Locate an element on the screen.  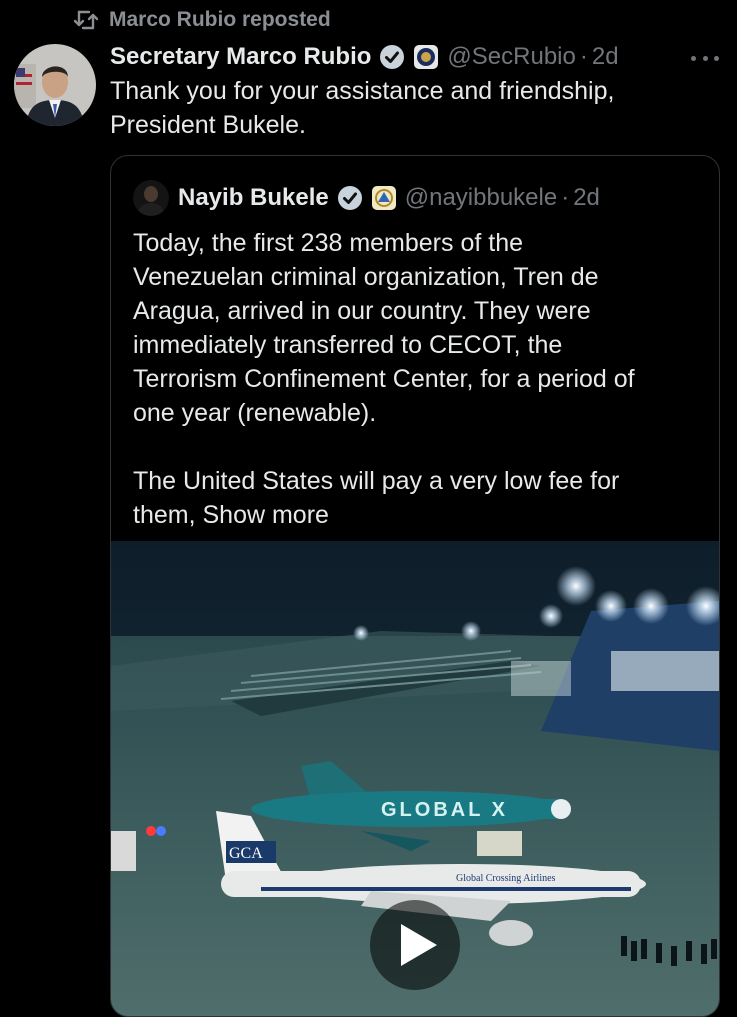
quoted-author-handle: @nayibbukele is located at coordinates (481, 198).